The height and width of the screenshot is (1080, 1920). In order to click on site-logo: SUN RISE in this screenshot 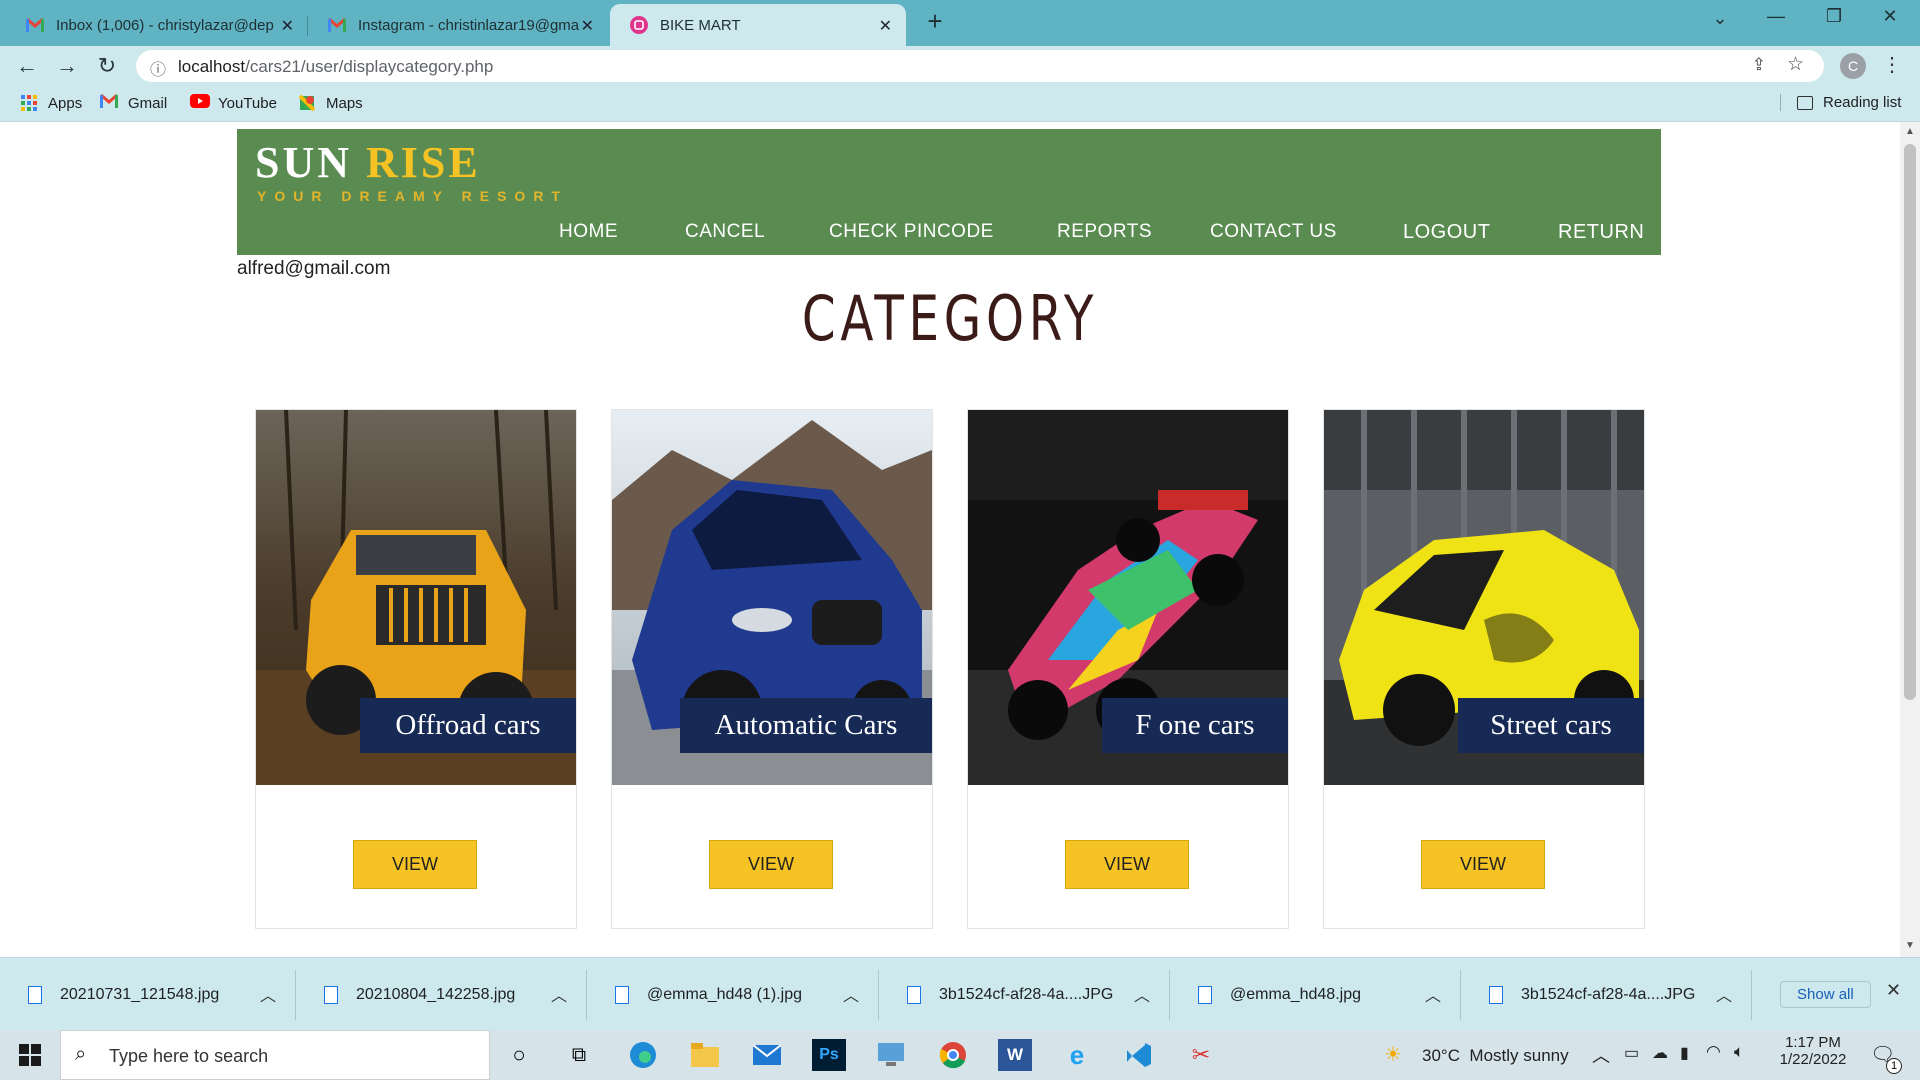, I will do `click(368, 162)`.